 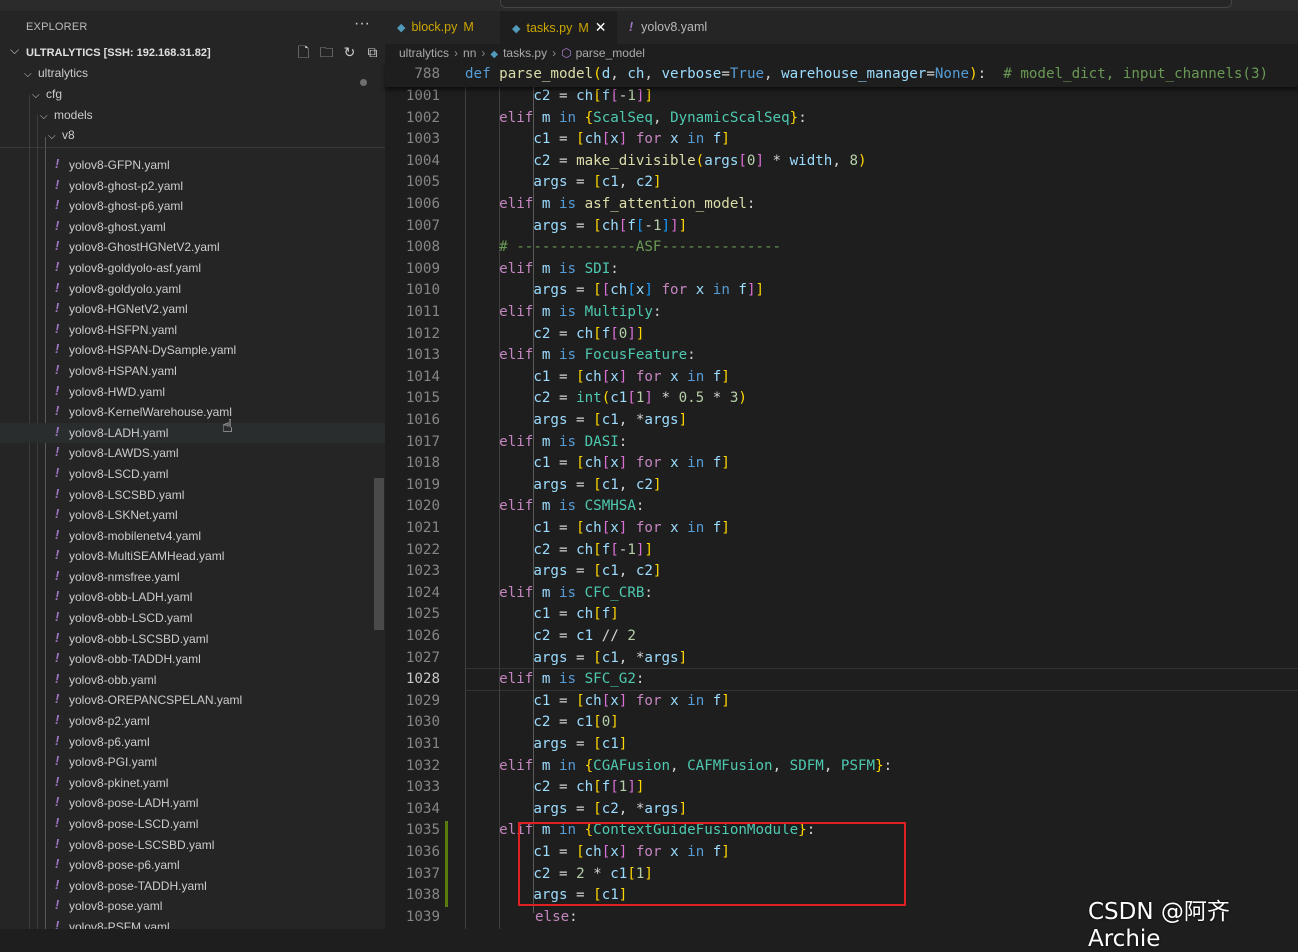 I want to click on file-item: ! yolov8-GFPN.yaml, so click(x=192, y=165).